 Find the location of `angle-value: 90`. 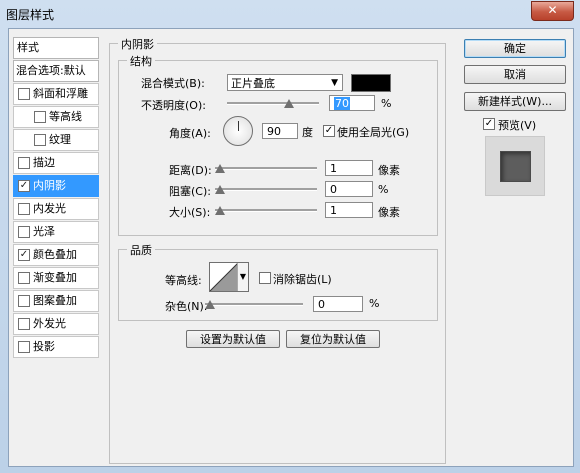

angle-value: 90 is located at coordinates (274, 131).